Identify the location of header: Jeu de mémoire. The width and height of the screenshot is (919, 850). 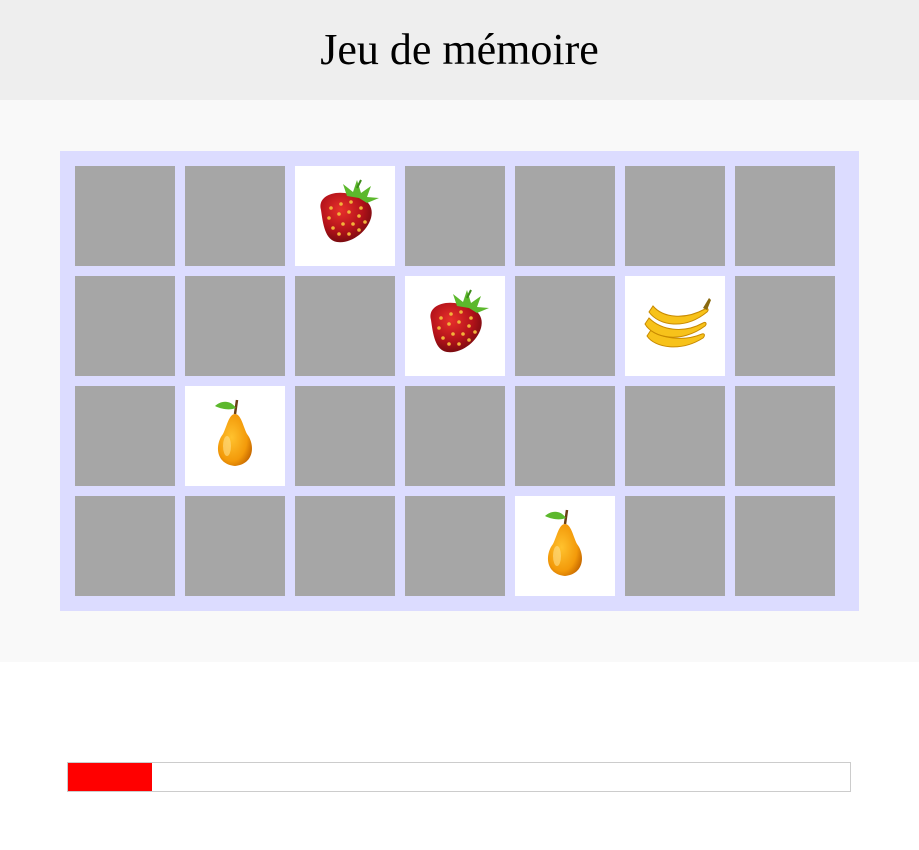
(459, 50).